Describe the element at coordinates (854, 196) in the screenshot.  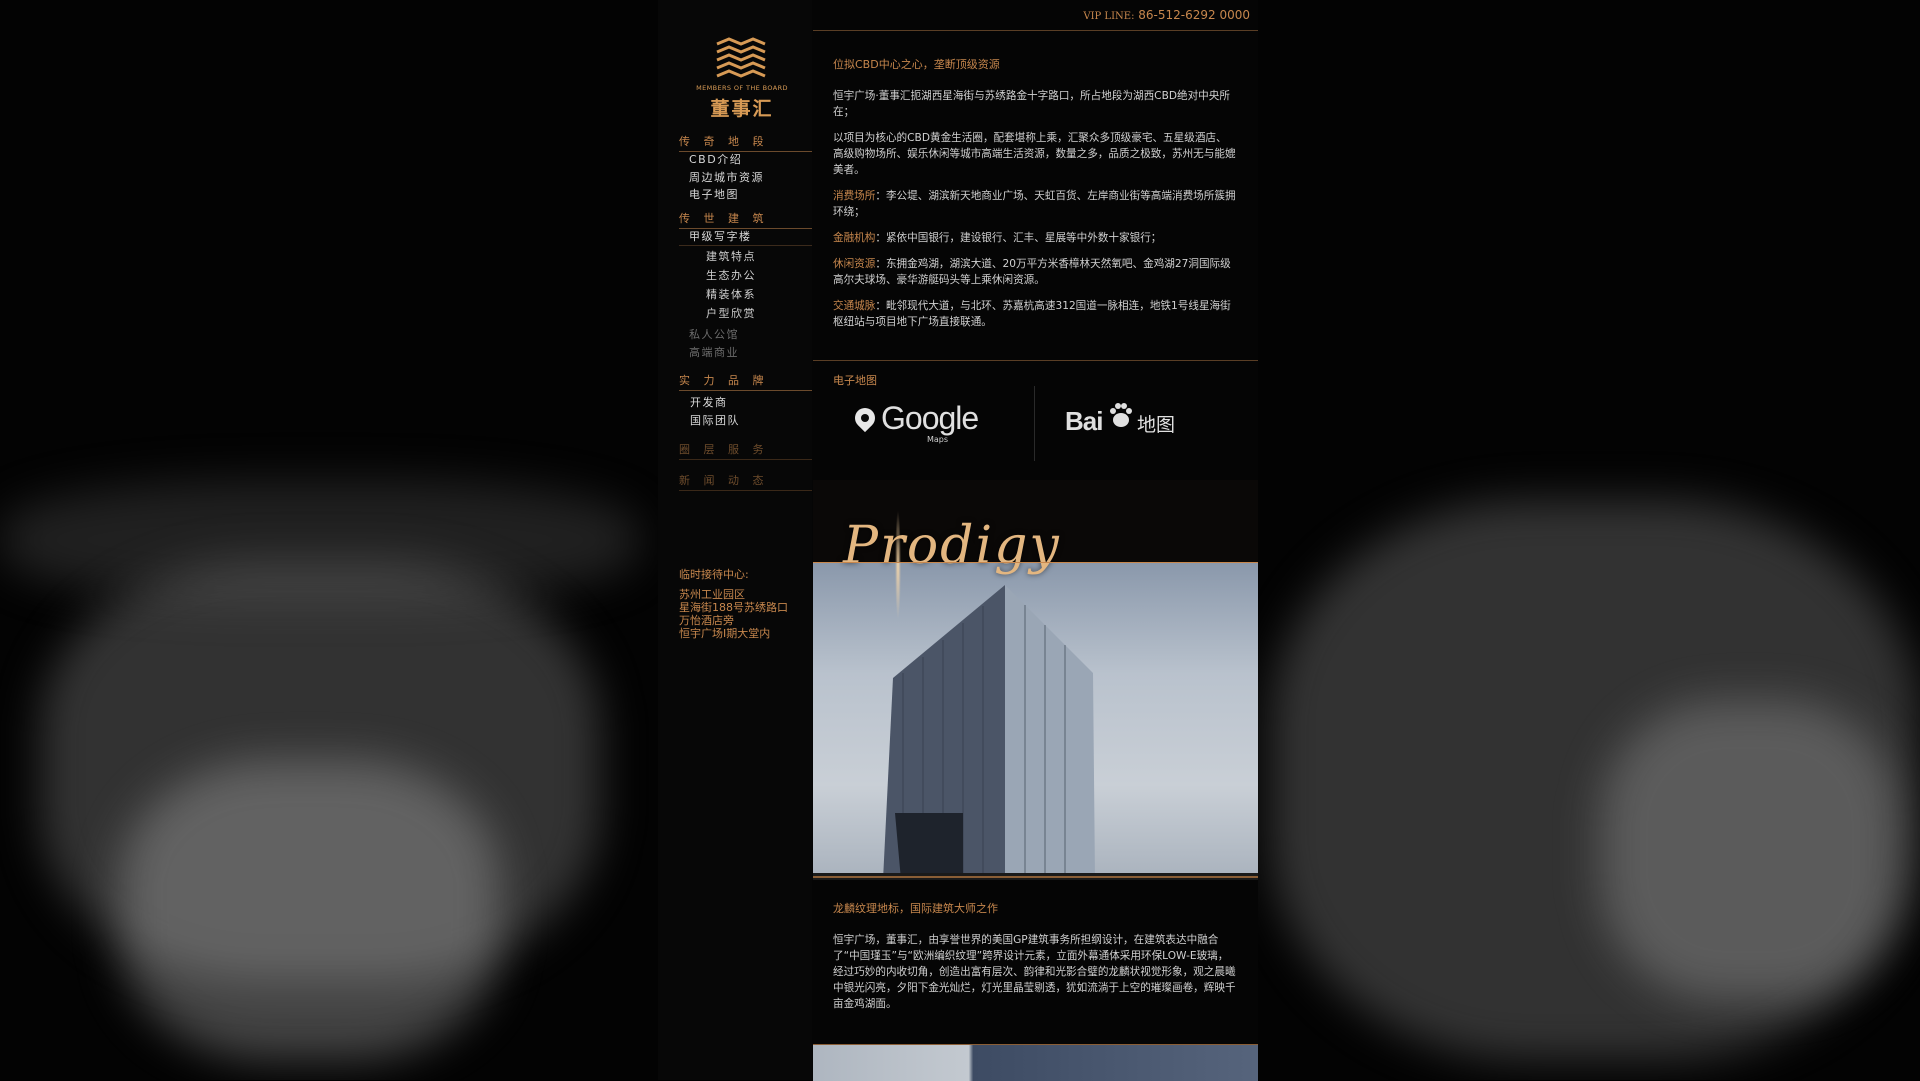
I see `resource-key: 消费场所` at that location.